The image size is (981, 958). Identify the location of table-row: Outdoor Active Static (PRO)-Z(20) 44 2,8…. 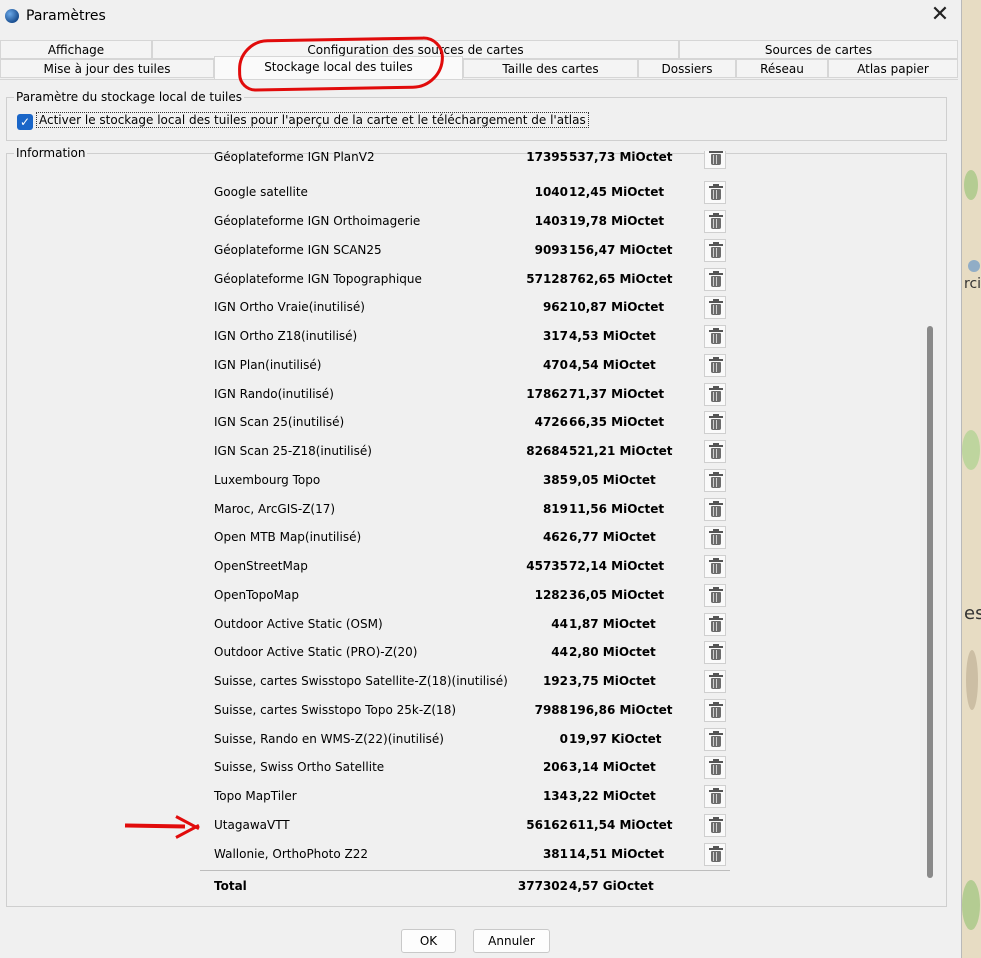
(465, 653).